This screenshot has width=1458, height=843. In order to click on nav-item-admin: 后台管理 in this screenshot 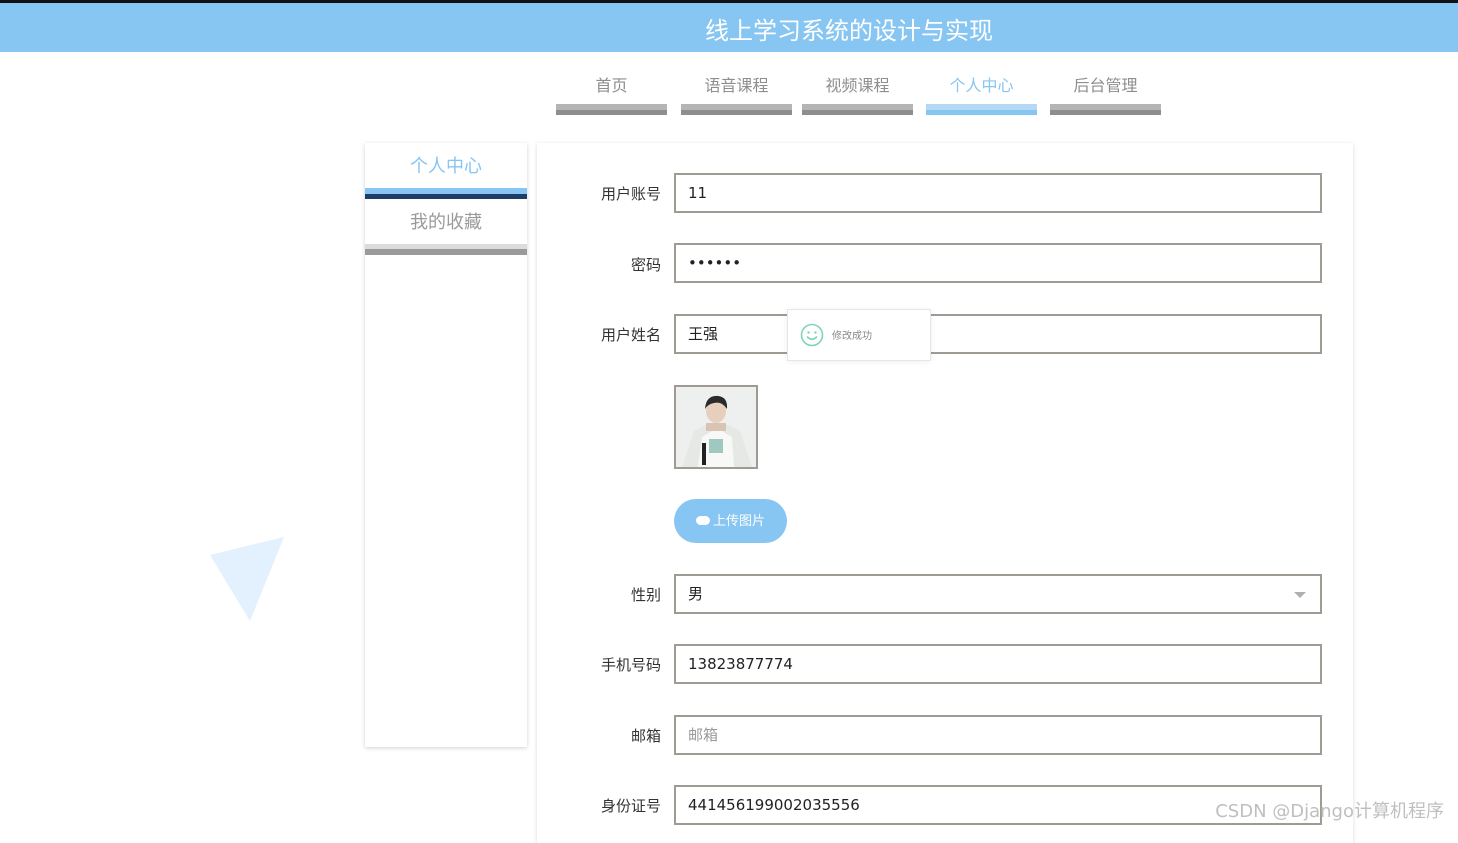, I will do `click(1105, 93)`.